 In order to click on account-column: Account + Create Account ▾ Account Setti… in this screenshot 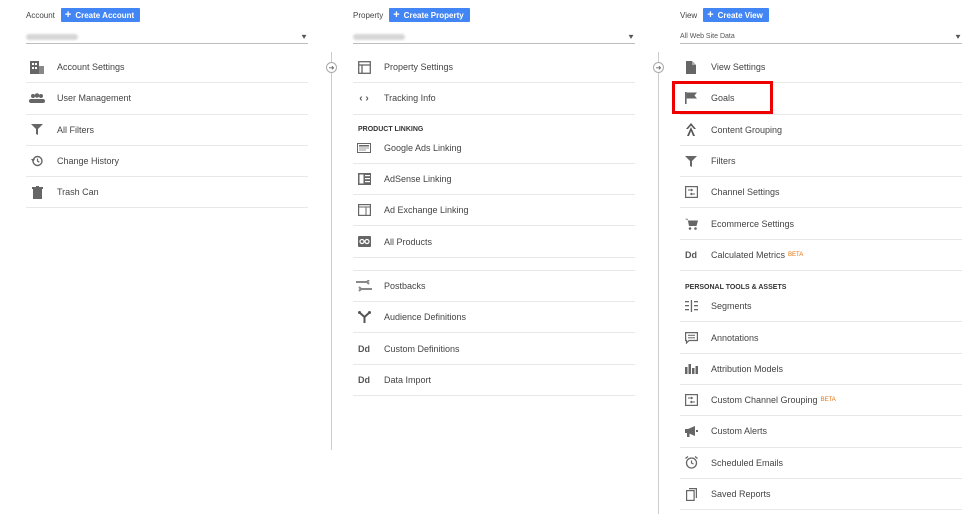, I will do `click(167, 104)`.